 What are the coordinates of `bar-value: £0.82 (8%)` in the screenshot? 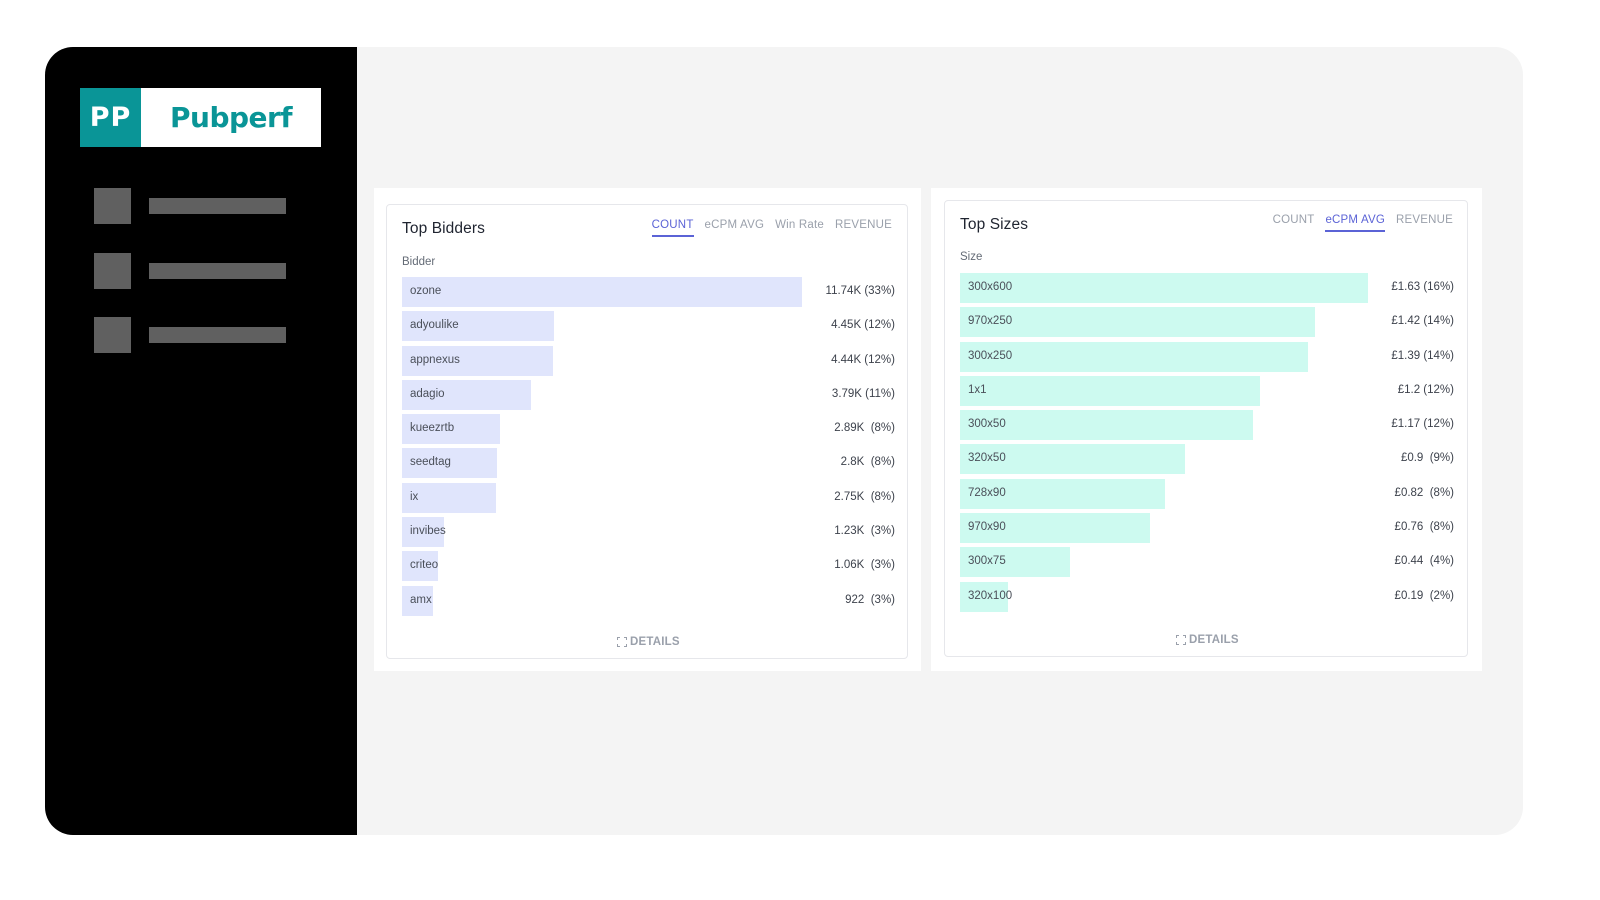 It's located at (1424, 492).